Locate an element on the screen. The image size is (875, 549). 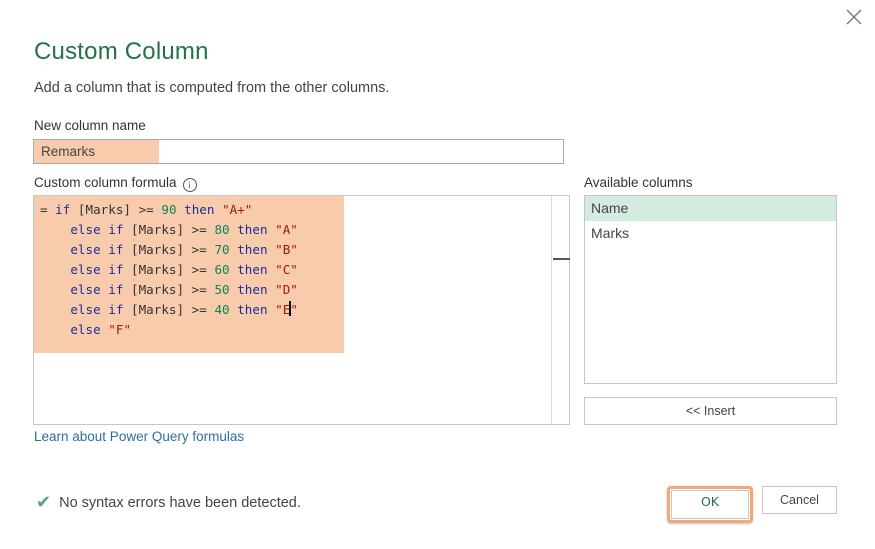
syntax-status: ✔ No syntax errors have been detected. is located at coordinates (168, 502).